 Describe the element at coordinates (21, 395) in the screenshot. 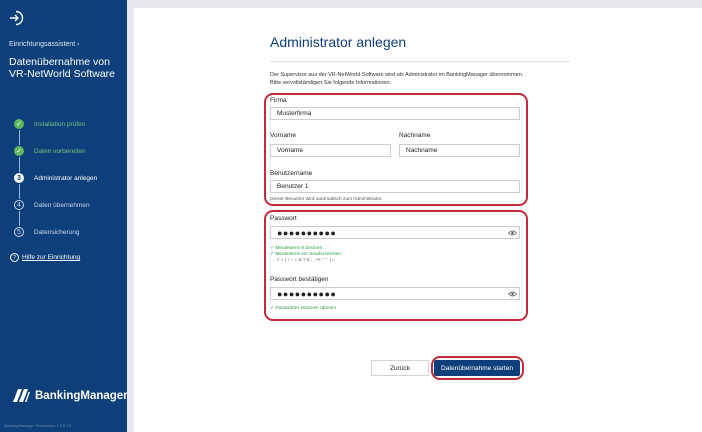

I see `brand-slash-icon` at that location.